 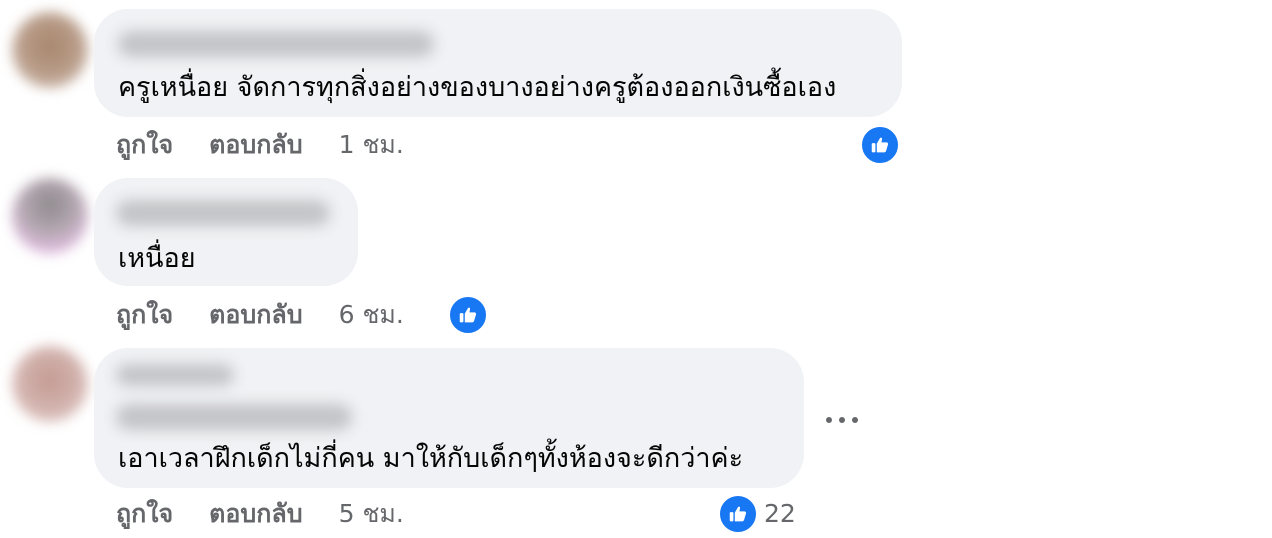 I want to click on timestamp: 1 ชม., so click(x=371, y=145).